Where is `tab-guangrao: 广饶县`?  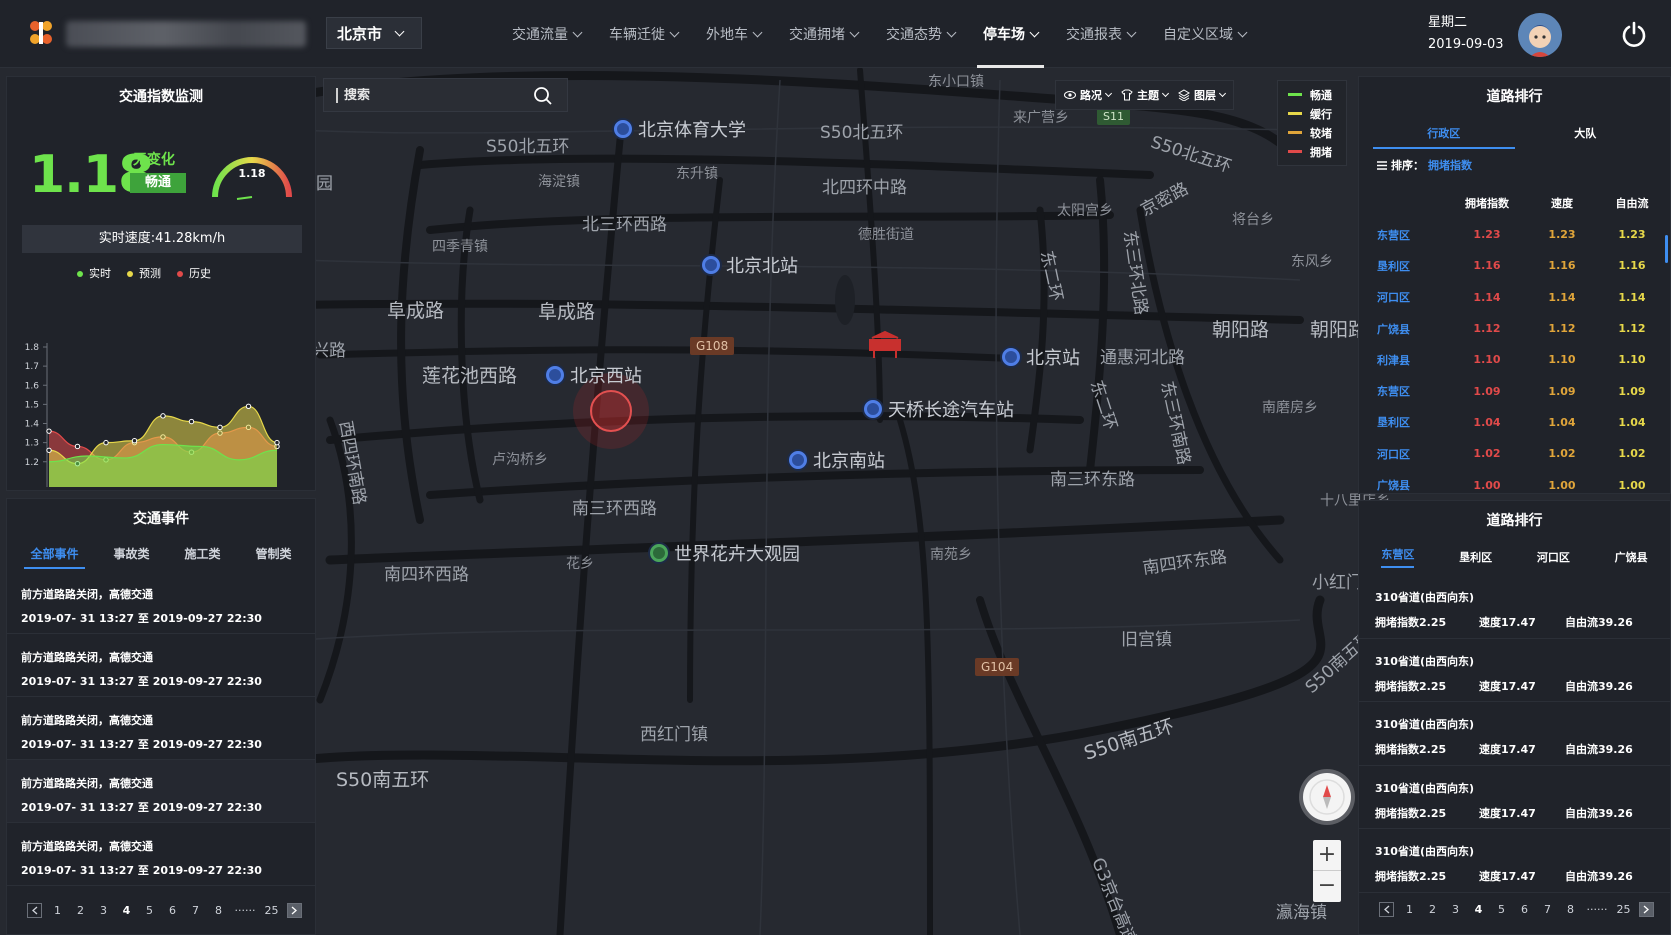
tab-guangrao: 广饶县 is located at coordinates (1631, 557).